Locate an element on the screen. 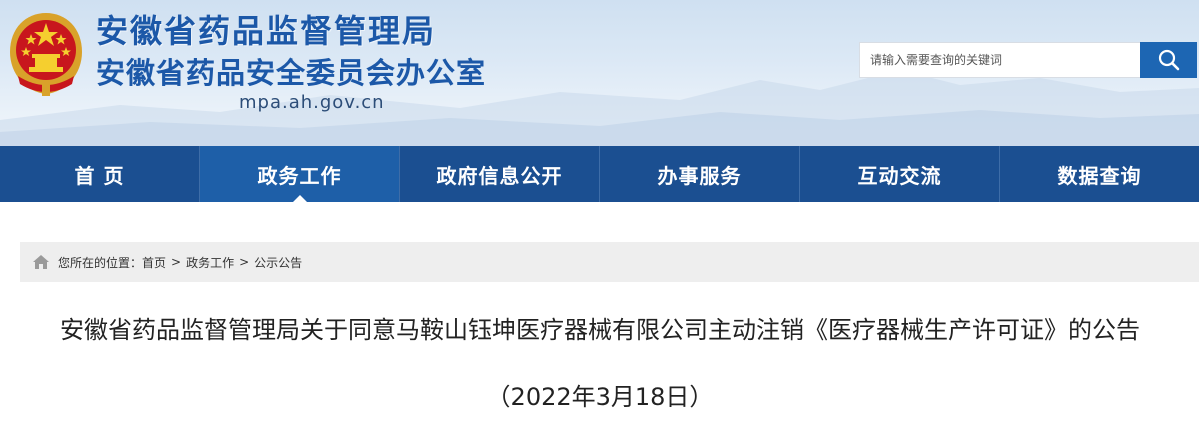 This screenshot has height=429, width=1199. breadcrumb: 您所在的位置： 首页 > 政务工作 > 公示公告 is located at coordinates (609, 262).